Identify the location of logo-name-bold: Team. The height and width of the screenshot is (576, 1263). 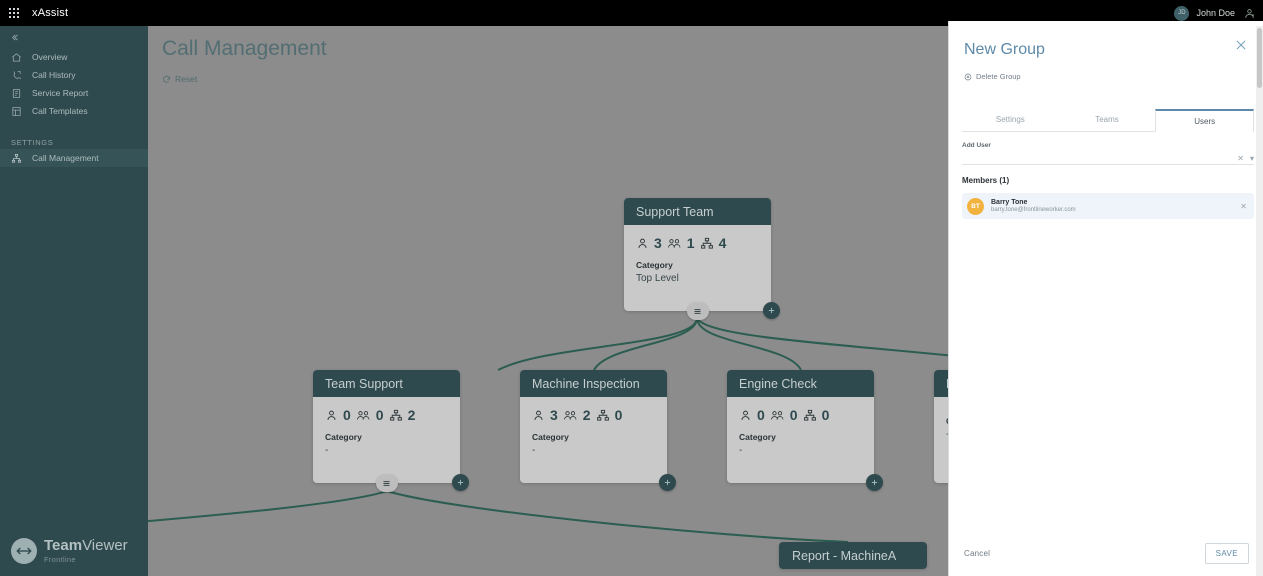
(63, 545).